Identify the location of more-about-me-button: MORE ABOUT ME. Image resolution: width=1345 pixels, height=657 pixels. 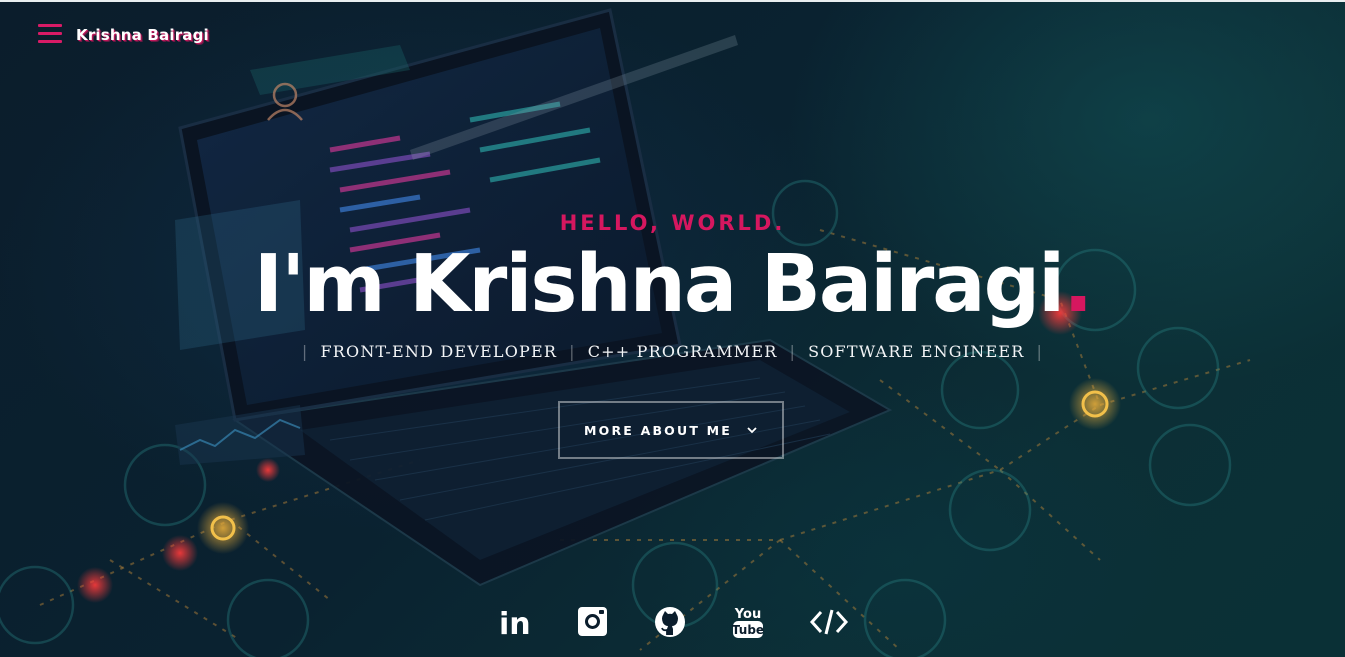
(671, 430).